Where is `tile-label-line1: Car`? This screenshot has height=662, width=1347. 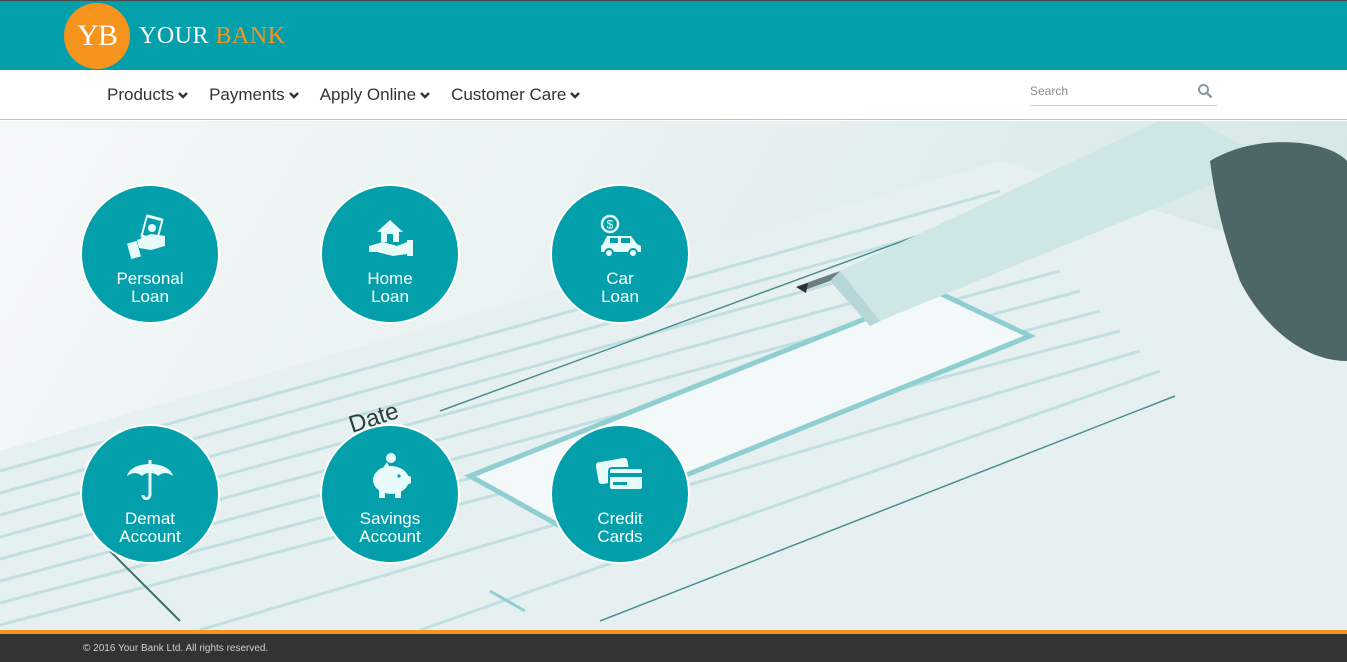
tile-label-line1: Car is located at coordinates (620, 278).